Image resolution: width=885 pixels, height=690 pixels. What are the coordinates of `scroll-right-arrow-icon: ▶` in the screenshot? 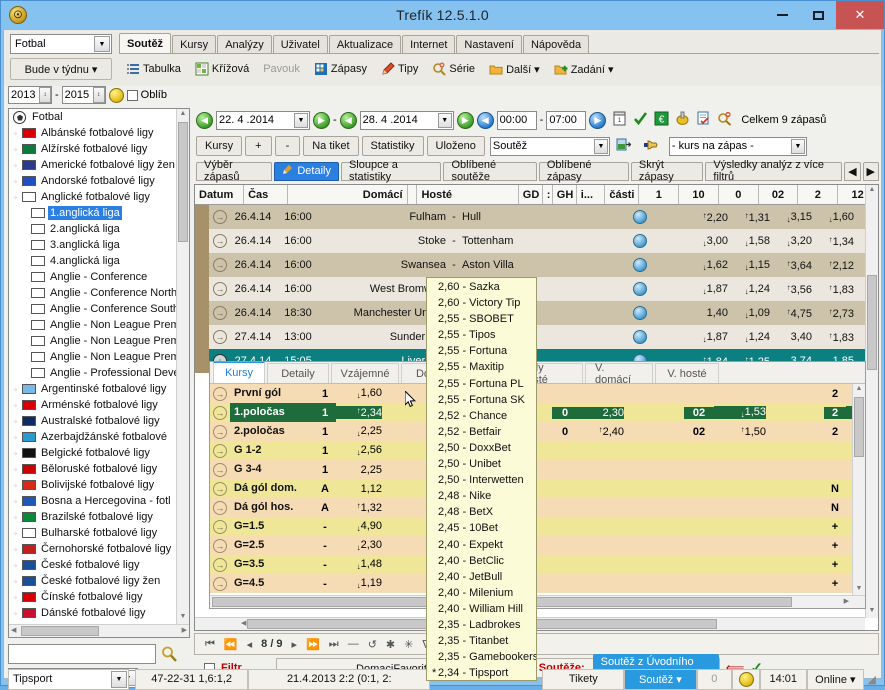 It's located at (846, 601).